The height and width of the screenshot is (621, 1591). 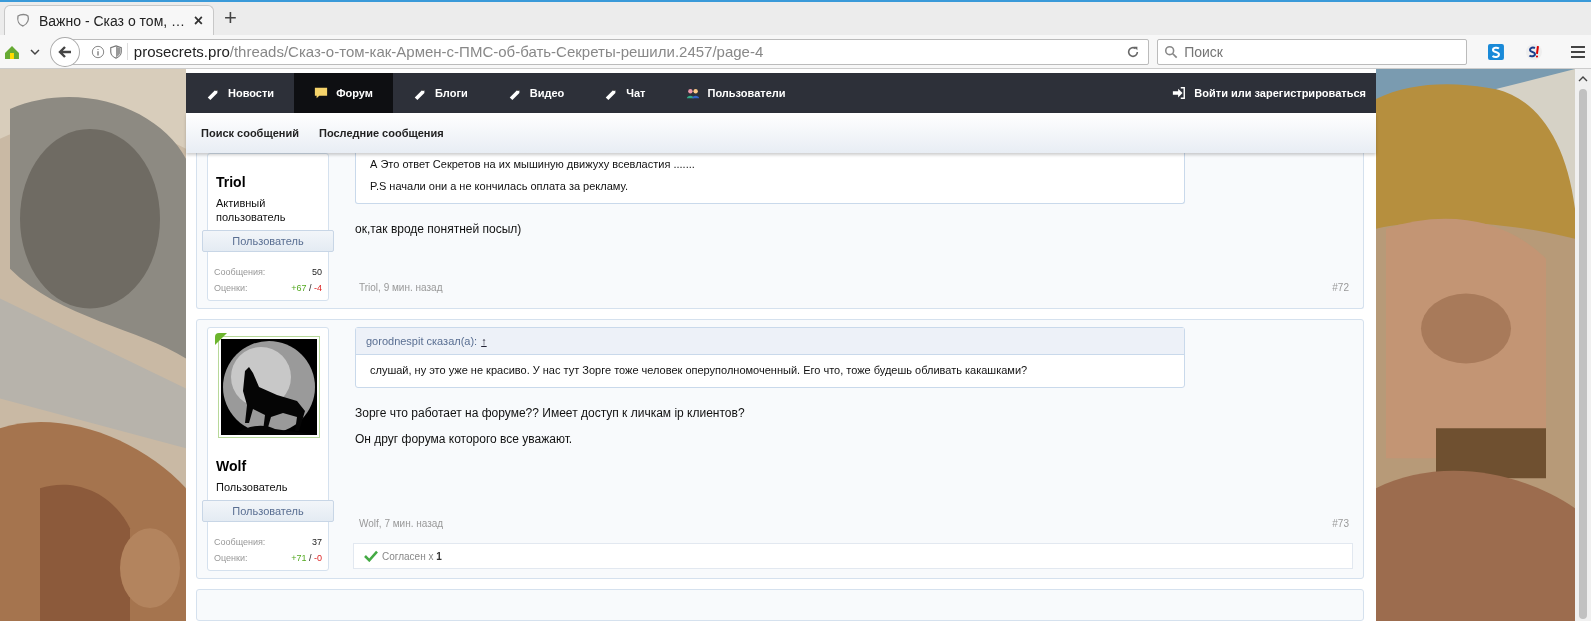 What do you see at coordinates (97, 51) in the screenshot?
I see `info-icon` at bounding box center [97, 51].